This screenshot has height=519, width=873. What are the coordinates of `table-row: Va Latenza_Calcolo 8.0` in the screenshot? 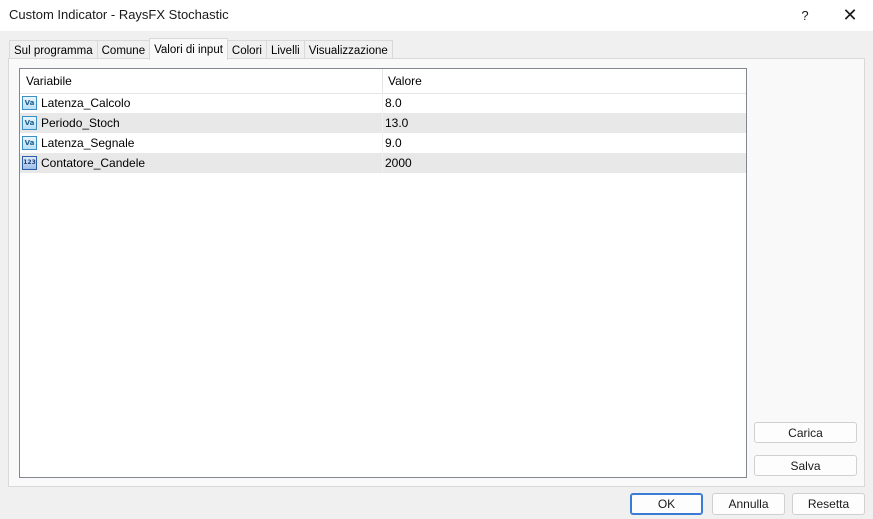 It's located at (383, 103).